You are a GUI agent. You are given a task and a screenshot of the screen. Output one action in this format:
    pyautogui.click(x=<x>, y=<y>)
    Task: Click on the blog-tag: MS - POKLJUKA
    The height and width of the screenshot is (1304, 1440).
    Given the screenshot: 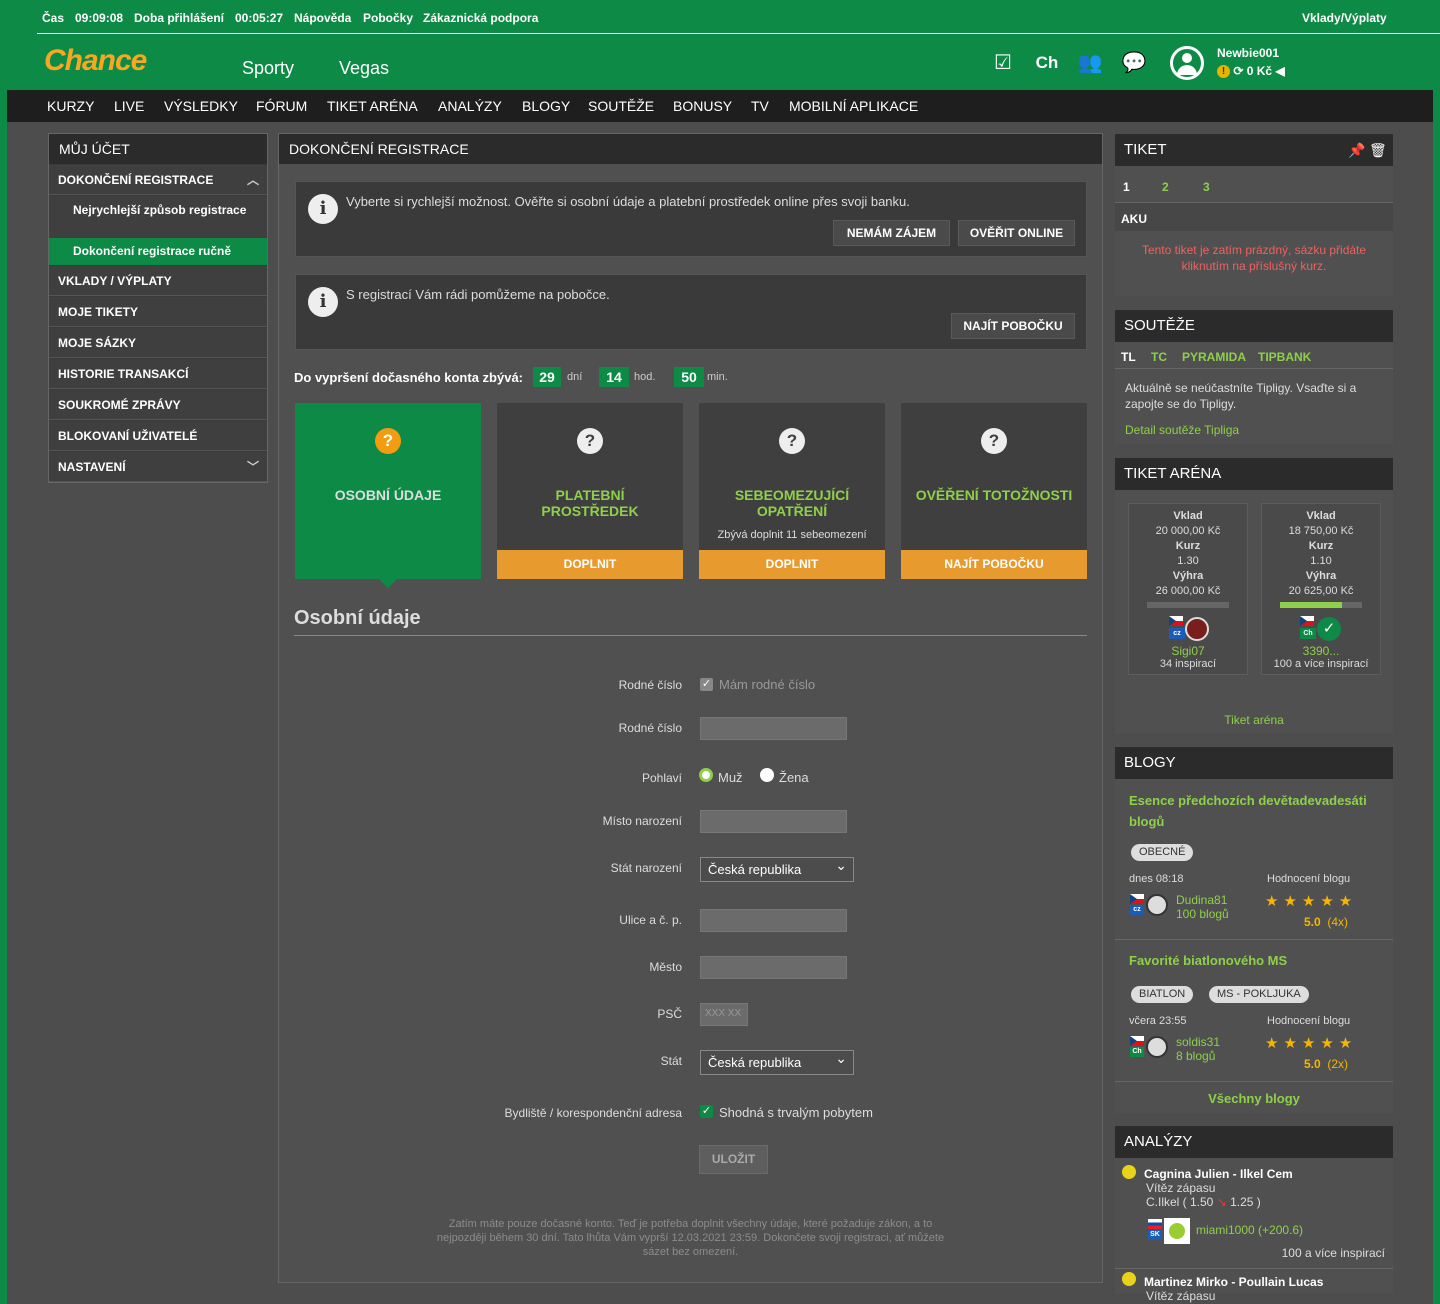 What is the action you would take?
    pyautogui.click(x=1259, y=994)
    